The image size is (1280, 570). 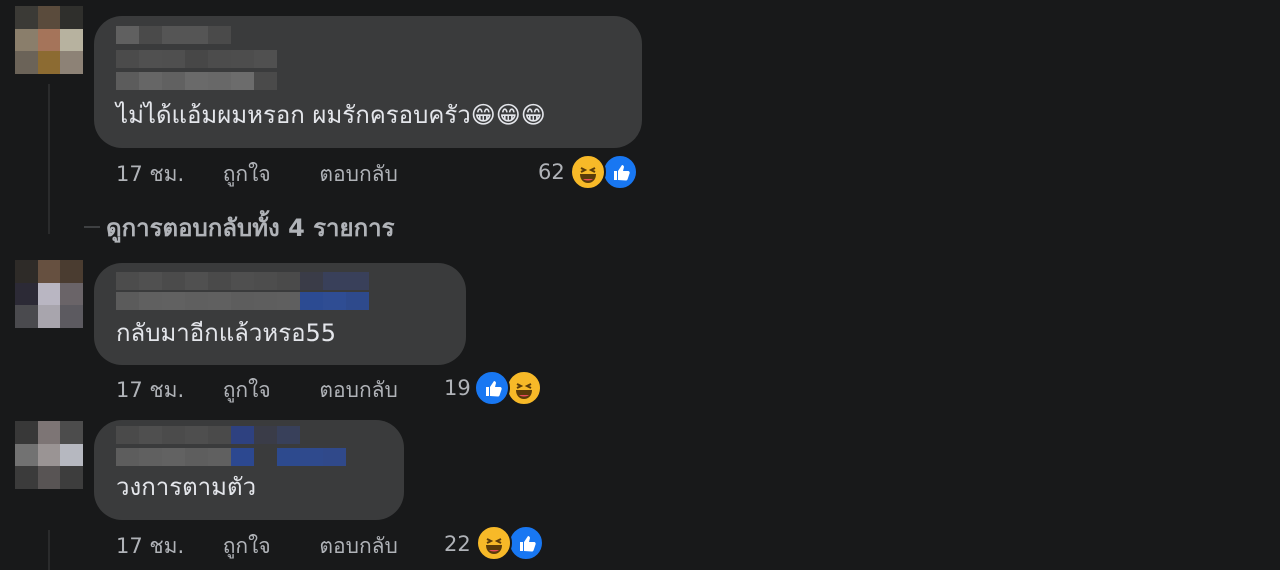 I want to click on comment-text: ไม่ได้แอ้มผมหรอก ผมรักครอบครัว😁😁😁, so click(x=331, y=115).